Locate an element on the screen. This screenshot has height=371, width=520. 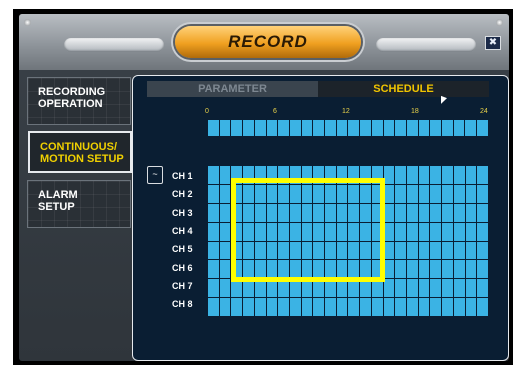
copy-schedule-button: ~ is located at coordinates (155, 175).